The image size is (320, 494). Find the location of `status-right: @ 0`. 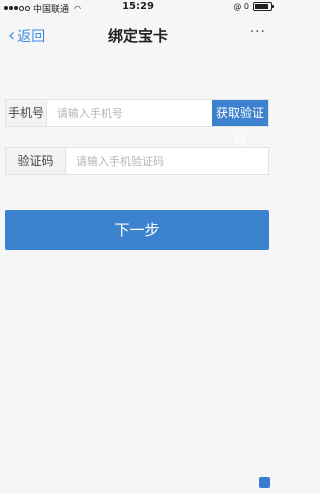

status-right: @ 0 is located at coordinates (253, 6).